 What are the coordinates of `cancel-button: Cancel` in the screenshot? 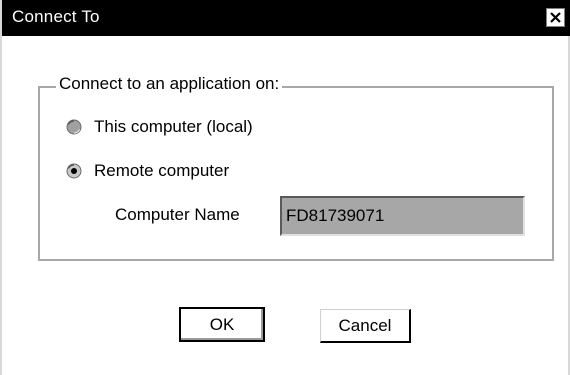 It's located at (365, 326).